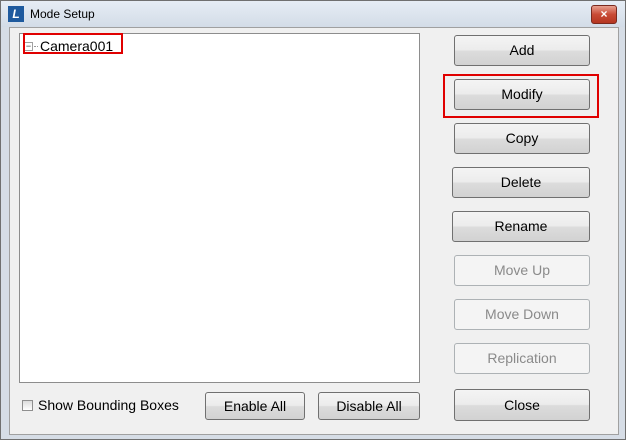  What do you see at coordinates (62, 14) in the screenshot?
I see `window-title: Mode Setup` at bounding box center [62, 14].